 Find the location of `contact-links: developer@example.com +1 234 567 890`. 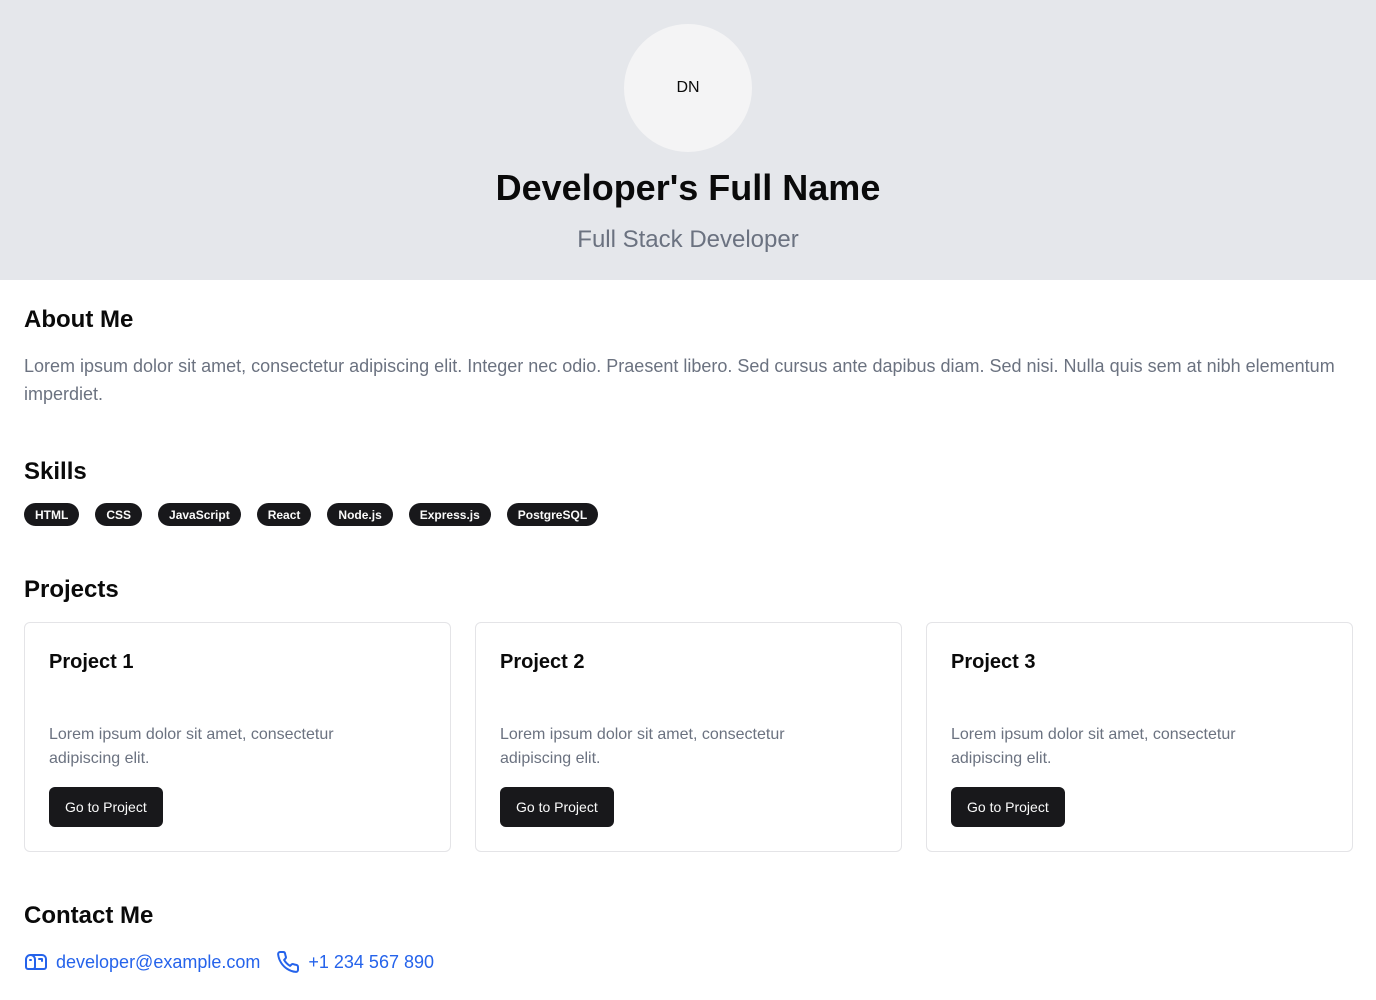

contact-links: developer@example.com +1 234 567 890 is located at coordinates (229, 962).